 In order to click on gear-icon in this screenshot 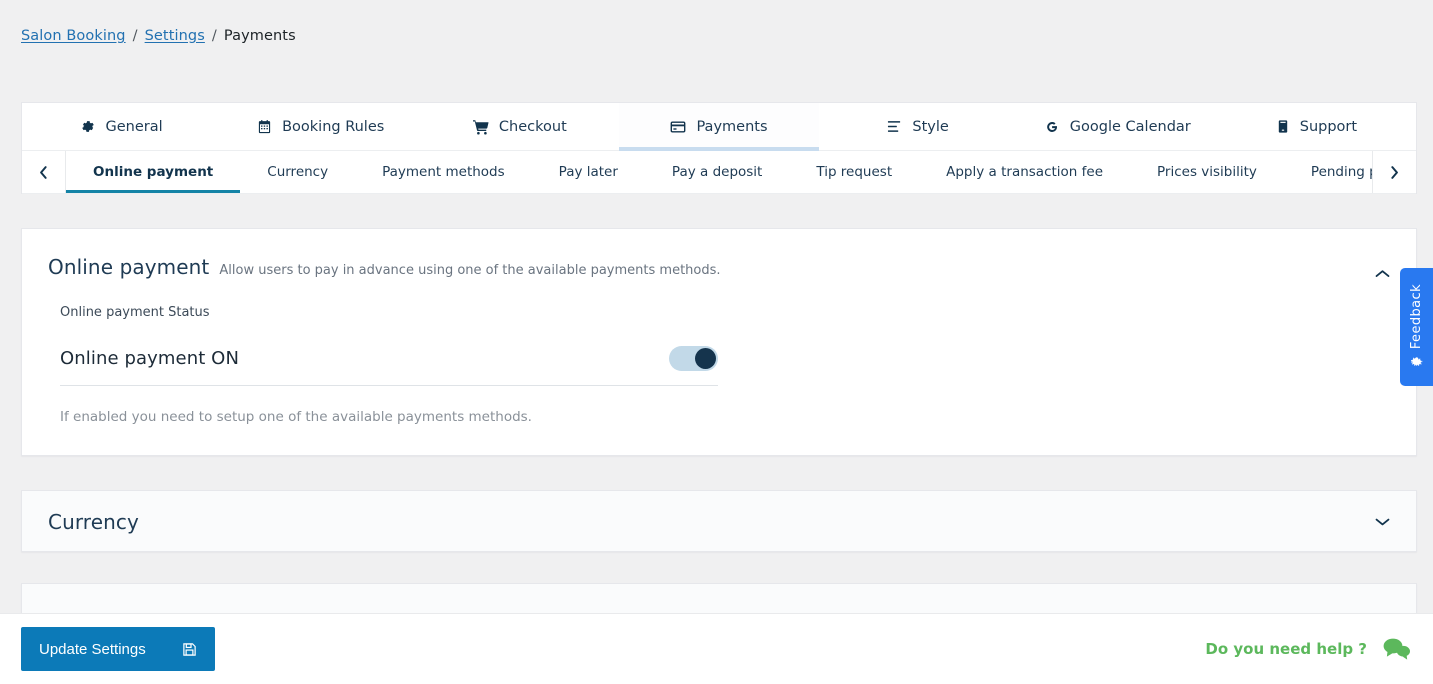, I will do `click(87, 126)`.